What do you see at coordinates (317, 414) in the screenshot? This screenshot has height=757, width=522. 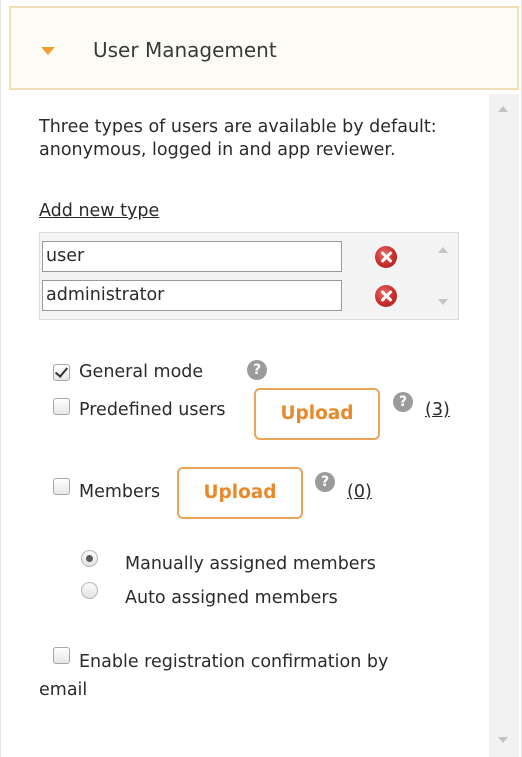 I see `predefined-users-upload-button: Upload` at bounding box center [317, 414].